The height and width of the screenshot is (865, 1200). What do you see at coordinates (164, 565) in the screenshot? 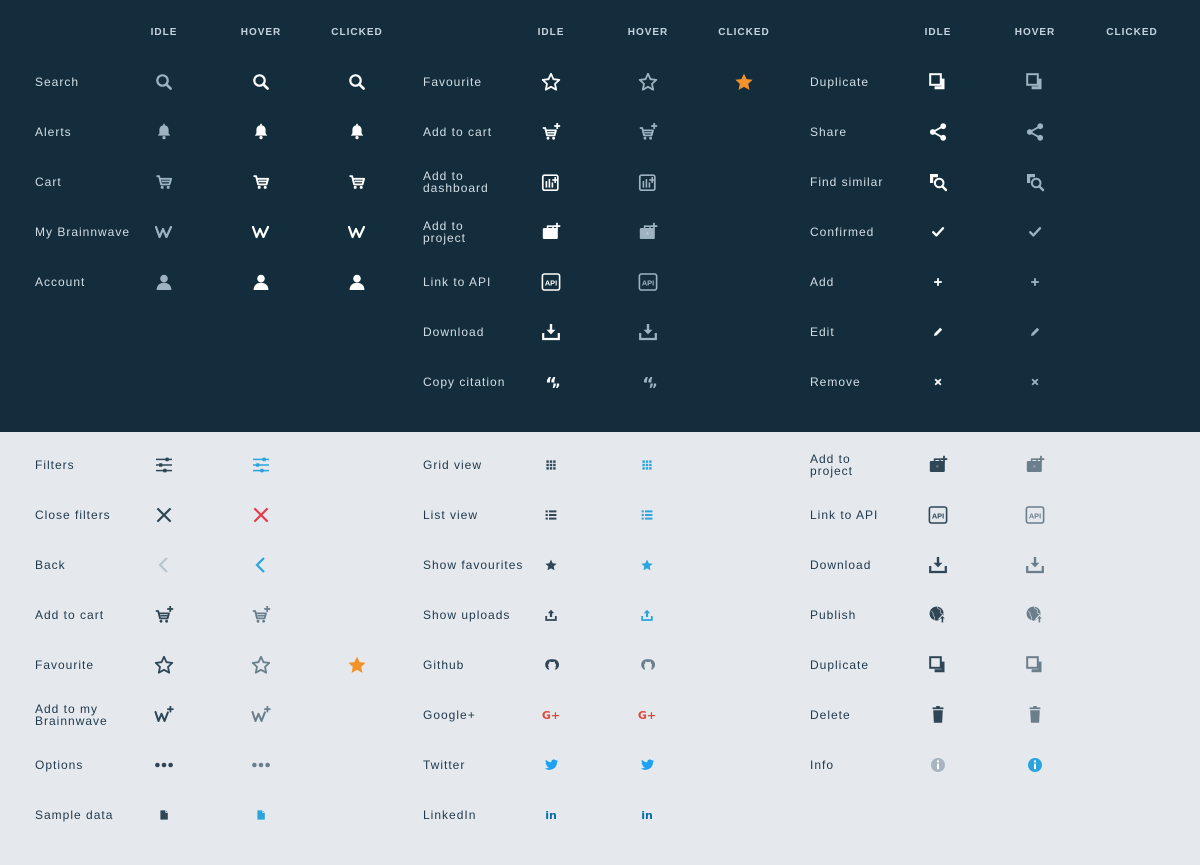
I see `chevron-left-icon-idle` at bounding box center [164, 565].